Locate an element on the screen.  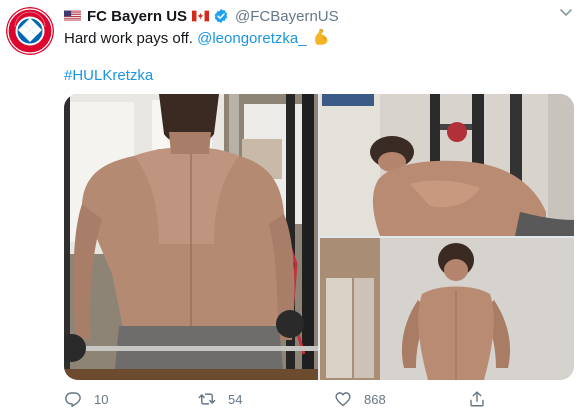
flexed-biceps-icon is located at coordinates (320, 36).